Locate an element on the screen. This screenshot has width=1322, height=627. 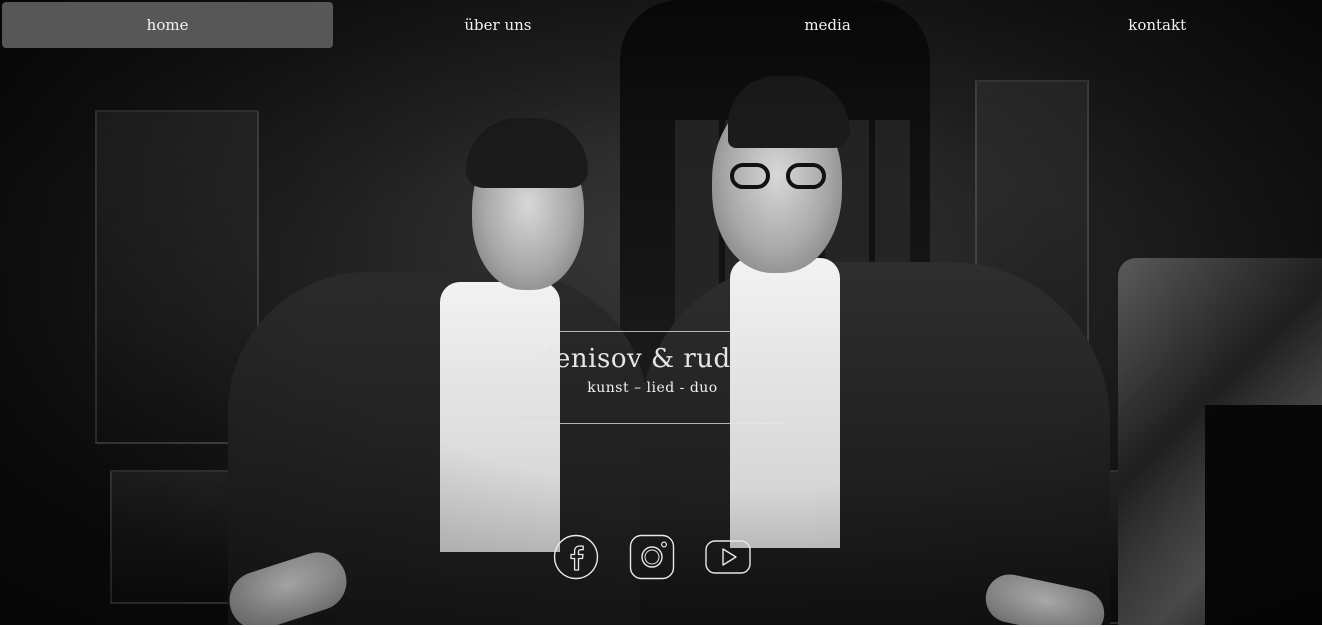
social-links is located at coordinates (652, 557).